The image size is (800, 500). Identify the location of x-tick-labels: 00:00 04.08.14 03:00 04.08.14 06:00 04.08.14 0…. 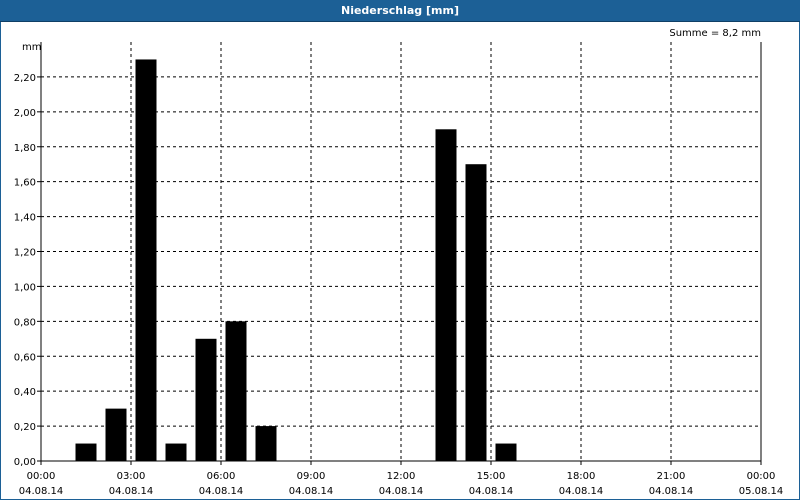
(401, 484).